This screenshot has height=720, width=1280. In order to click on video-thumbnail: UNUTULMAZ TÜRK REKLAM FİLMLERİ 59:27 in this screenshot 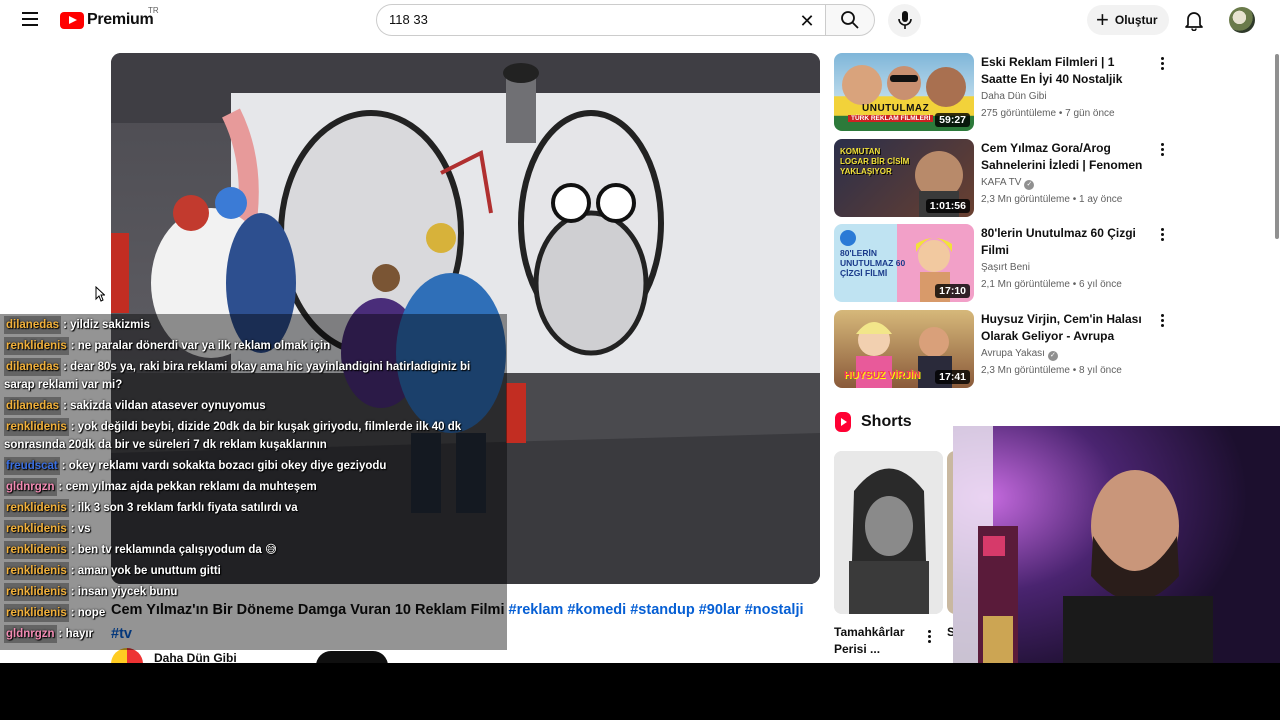, I will do `click(904, 92)`.